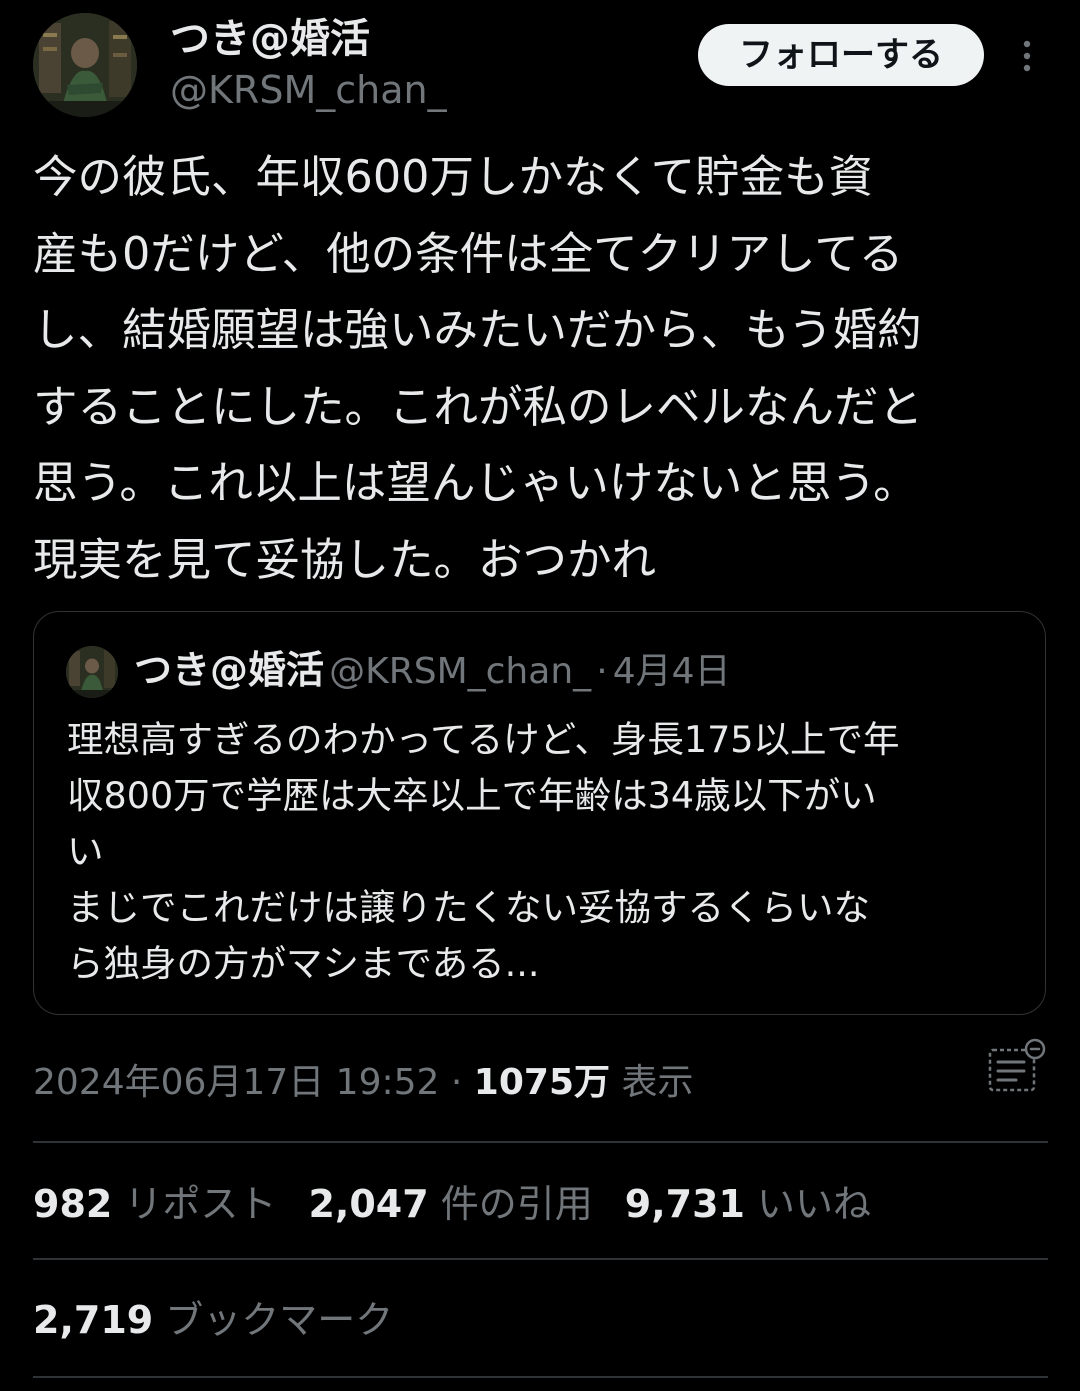  I want to click on quoted-tweet-header: つき@婚活 @KRSM_chan_ · 4月4日, so click(432, 670).